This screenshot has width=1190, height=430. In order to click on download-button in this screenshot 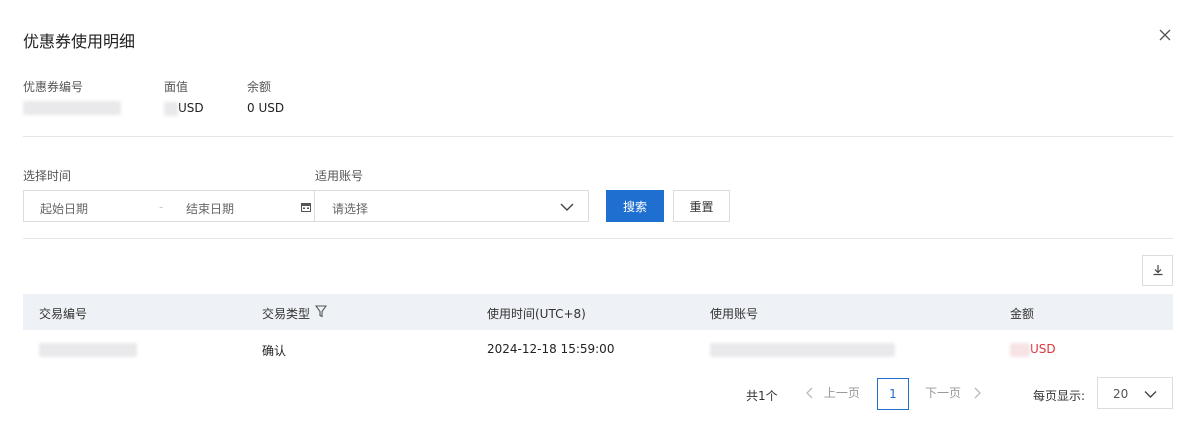, I will do `click(1157, 270)`.